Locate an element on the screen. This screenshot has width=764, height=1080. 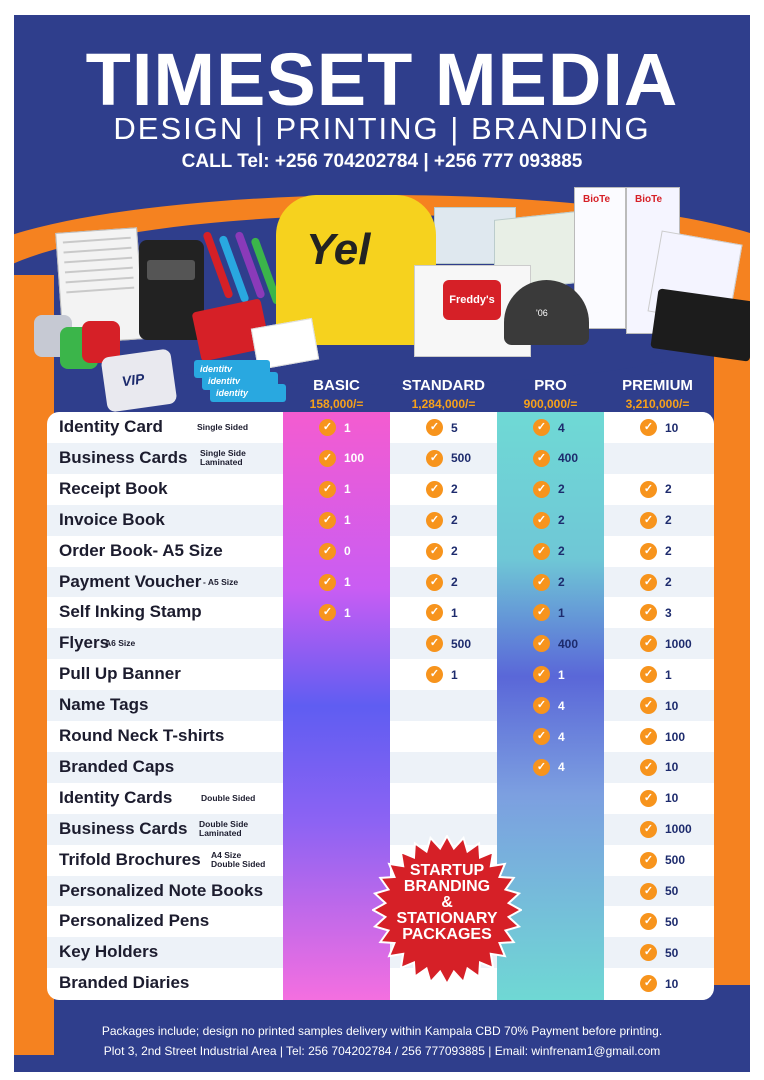
table-row: Identity Cards Double Sided ✓ 10 is located at coordinates (380, 798).